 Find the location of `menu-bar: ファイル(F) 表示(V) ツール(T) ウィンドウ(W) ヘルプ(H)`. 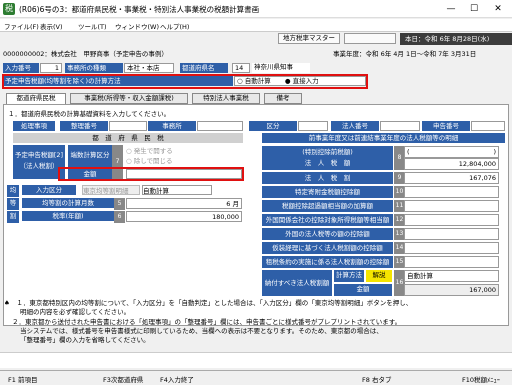

menu-bar: ファイル(F) 表示(V) ツール(T) ウィンドウ(W) ヘルプ(H) is located at coordinates (256, 25).